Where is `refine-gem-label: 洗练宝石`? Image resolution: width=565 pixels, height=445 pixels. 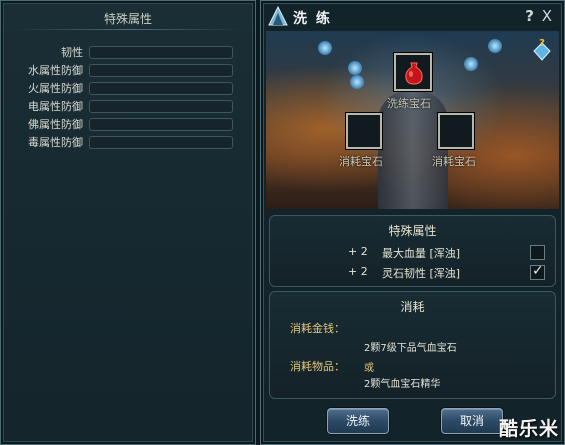 refine-gem-label: 洗练宝石 is located at coordinates (409, 103).